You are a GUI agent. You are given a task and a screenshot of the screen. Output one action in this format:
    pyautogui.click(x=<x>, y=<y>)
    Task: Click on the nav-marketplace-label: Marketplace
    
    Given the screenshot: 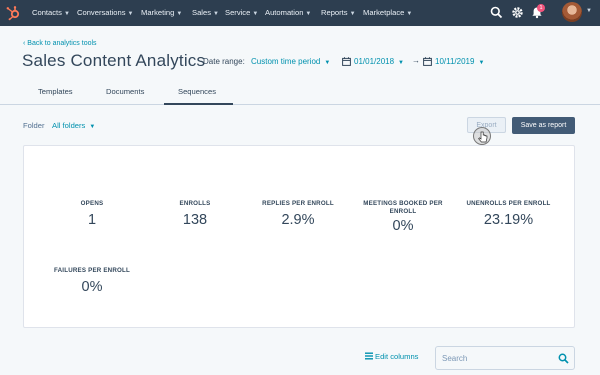 What is the action you would take?
    pyautogui.click(x=384, y=12)
    